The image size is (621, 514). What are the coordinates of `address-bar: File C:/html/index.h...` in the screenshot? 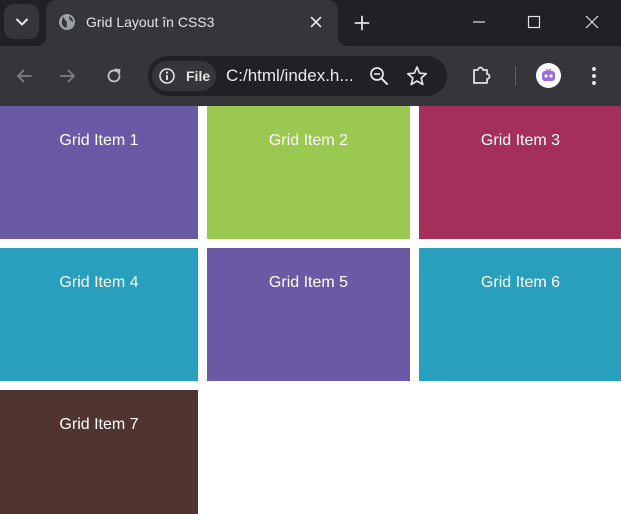 It's located at (297, 76).